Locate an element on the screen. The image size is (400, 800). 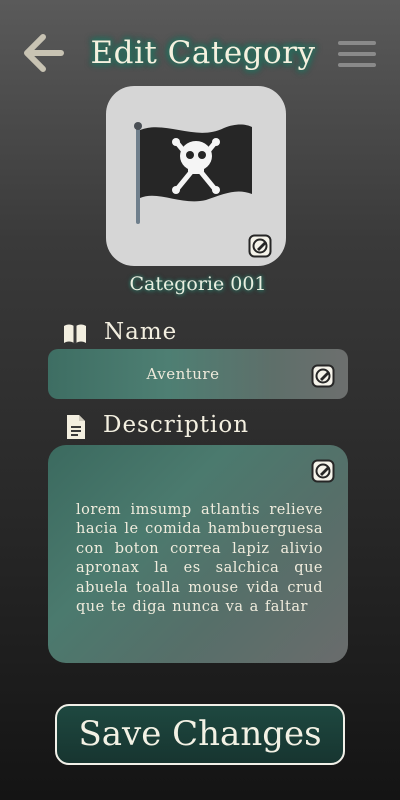
name-label: Name is located at coordinates (141, 332).